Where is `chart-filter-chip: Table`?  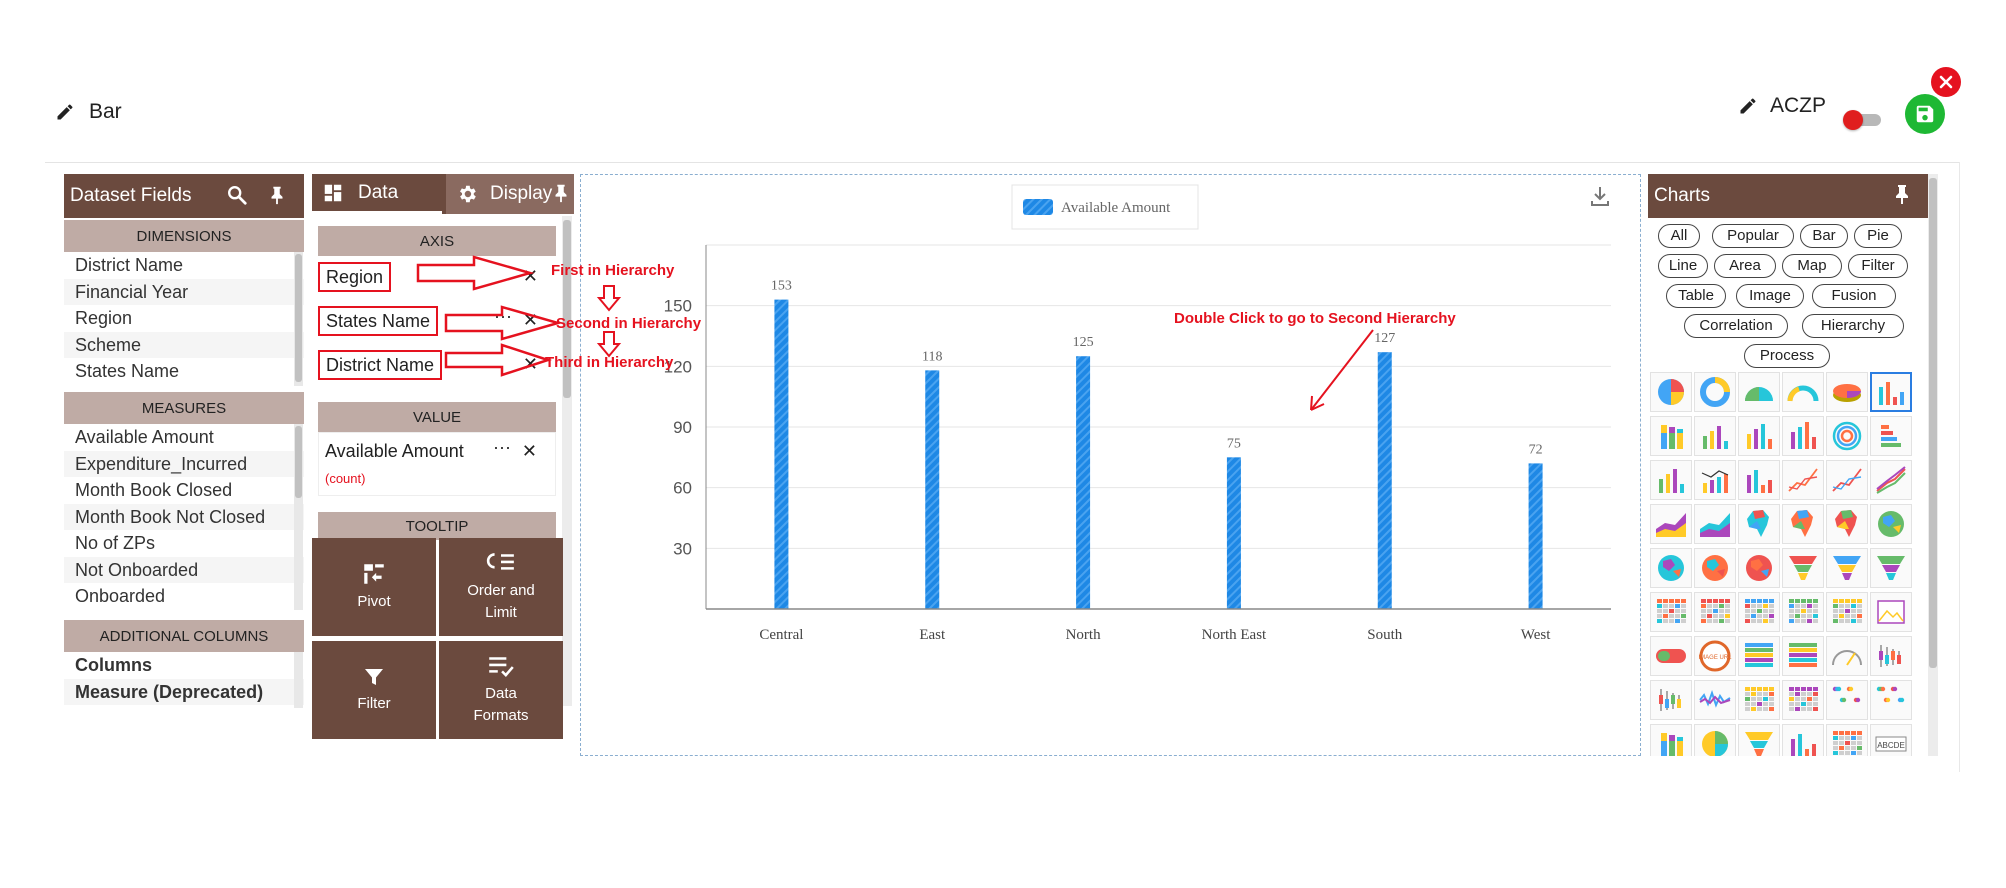
chart-filter-chip: Table is located at coordinates (1696, 296).